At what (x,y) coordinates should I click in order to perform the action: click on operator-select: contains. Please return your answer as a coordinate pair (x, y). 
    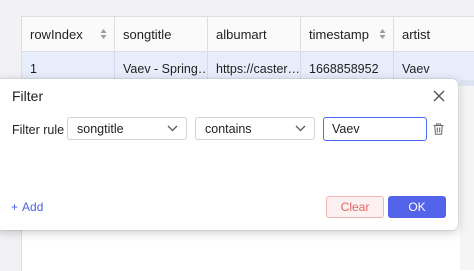
    Looking at the image, I should click on (255, 128).